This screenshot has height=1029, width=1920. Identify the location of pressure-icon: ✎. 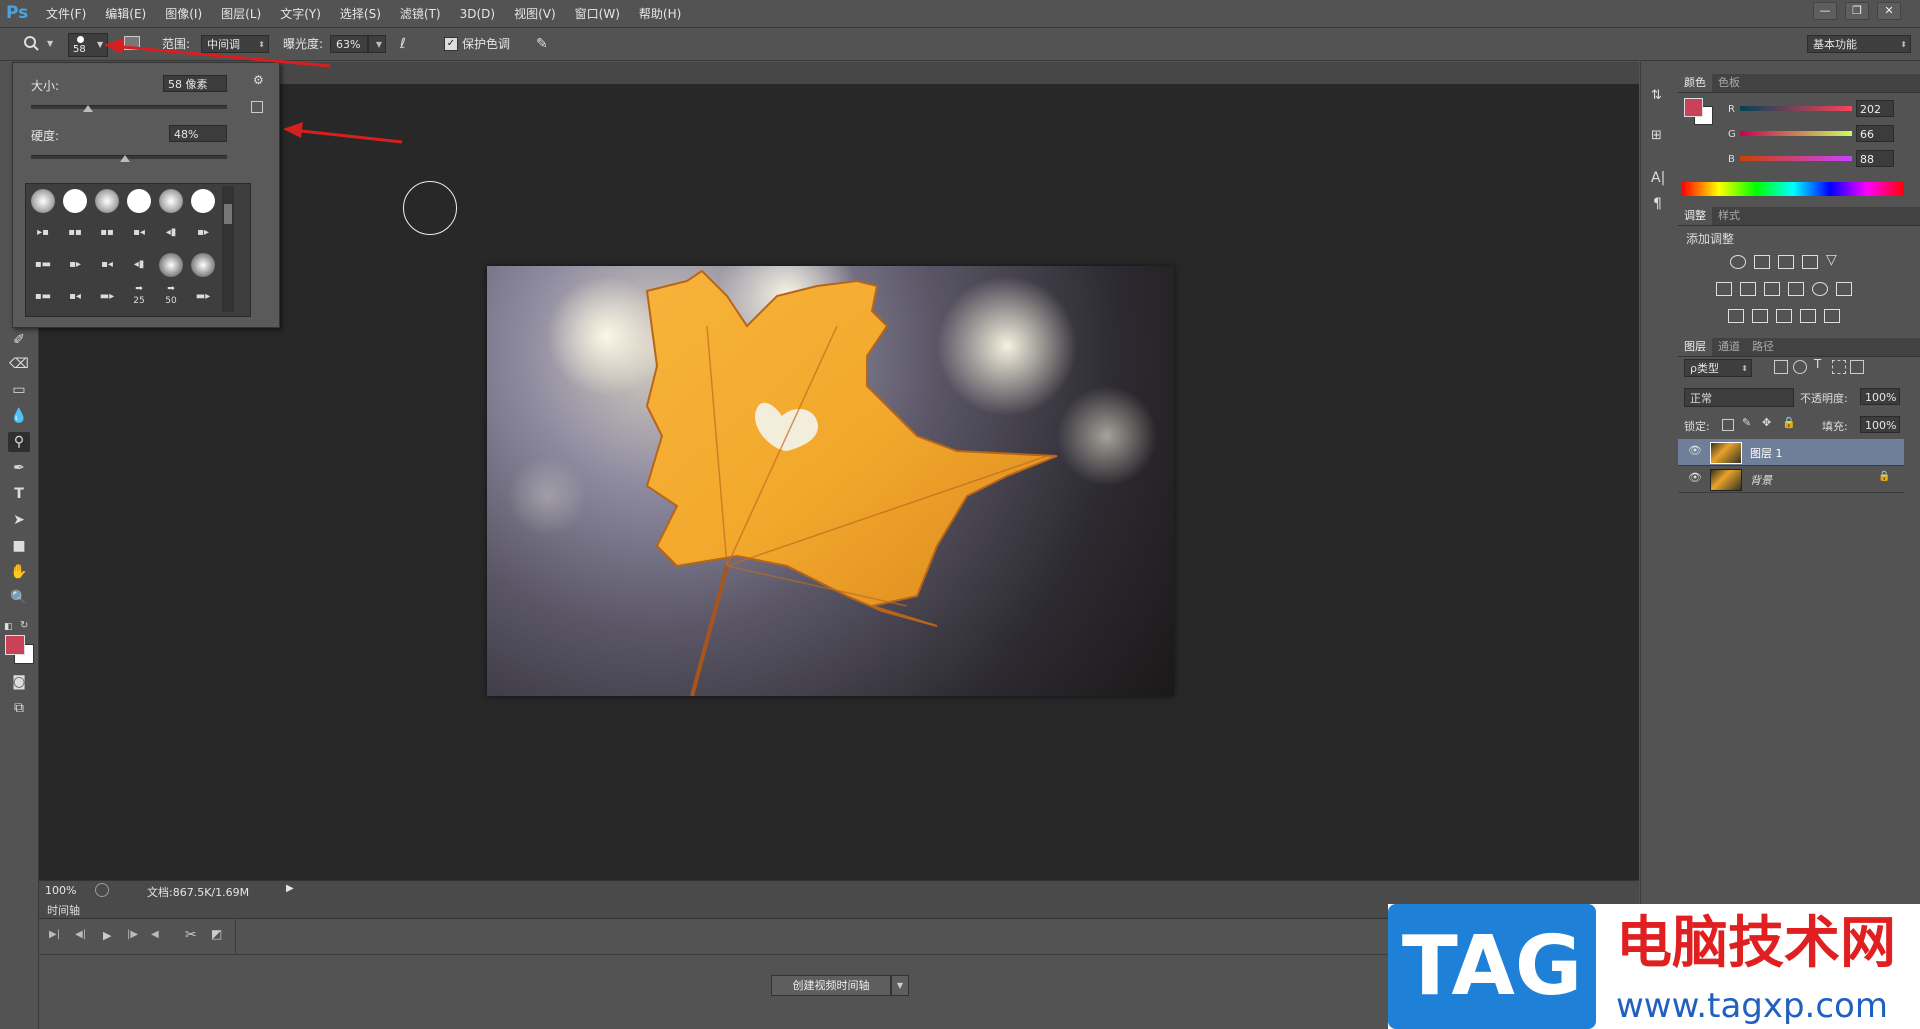
(542, 44).